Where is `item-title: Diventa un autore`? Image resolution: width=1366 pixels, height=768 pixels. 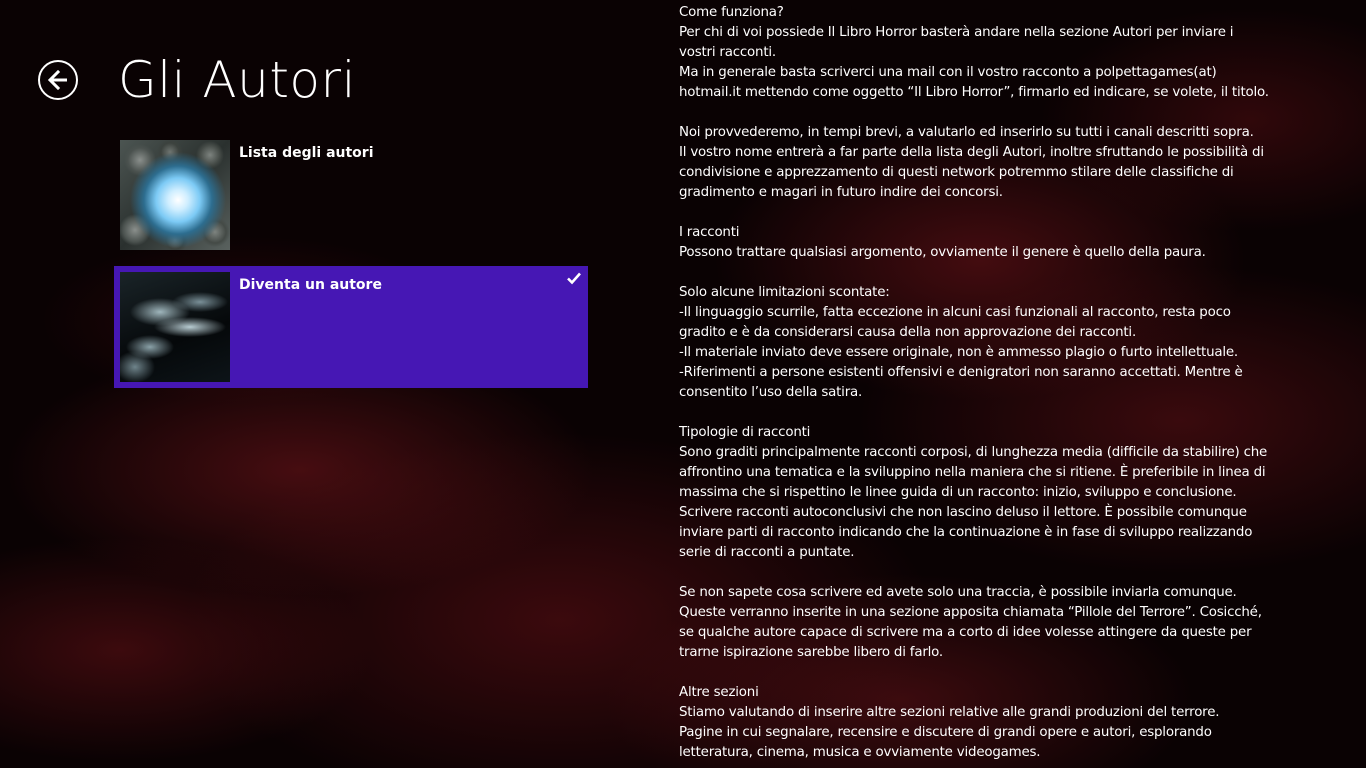
item-title: Diventa un autore is located at coordinates (310, 285).